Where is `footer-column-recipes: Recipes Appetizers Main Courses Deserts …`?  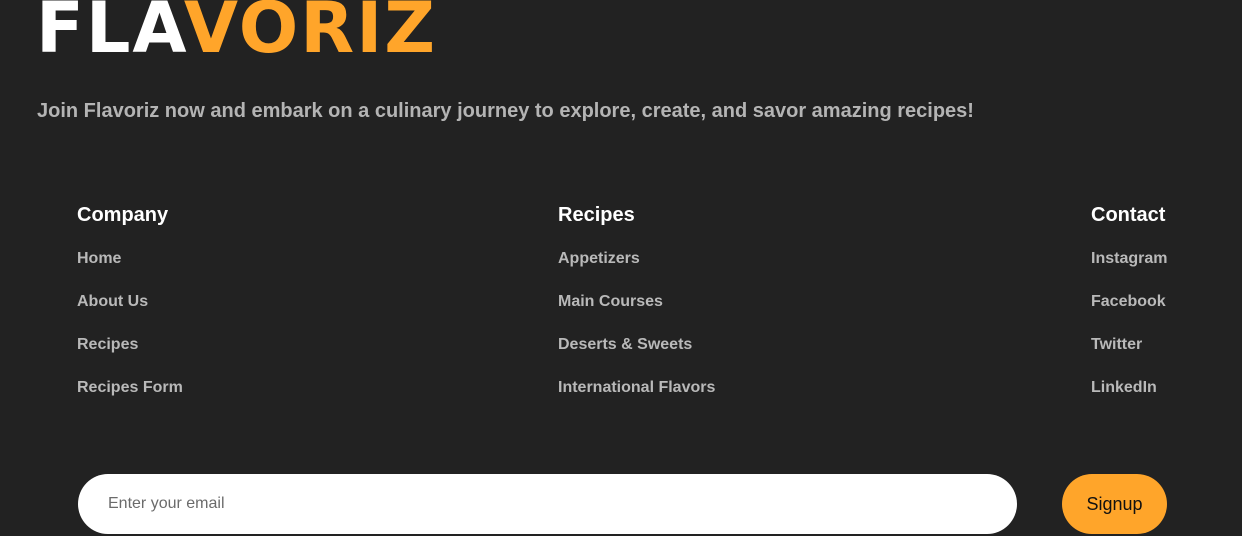
footer-column-recipes: Recipes Appetizers Main Courses Deserts … is located at coordinates (636, 312).